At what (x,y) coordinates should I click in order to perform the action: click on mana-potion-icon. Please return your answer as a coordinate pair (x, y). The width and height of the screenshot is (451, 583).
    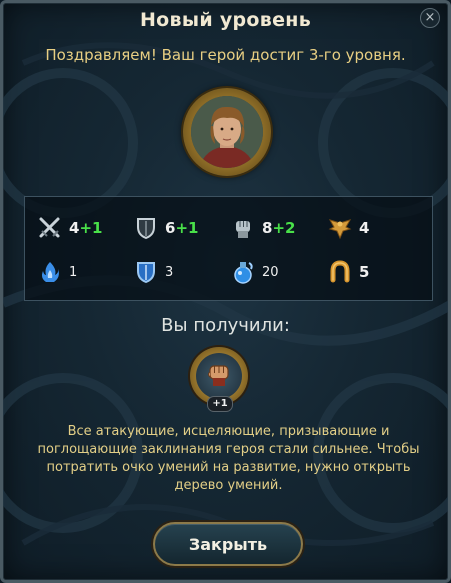
    Looking at the image, I should click on (243, 272).